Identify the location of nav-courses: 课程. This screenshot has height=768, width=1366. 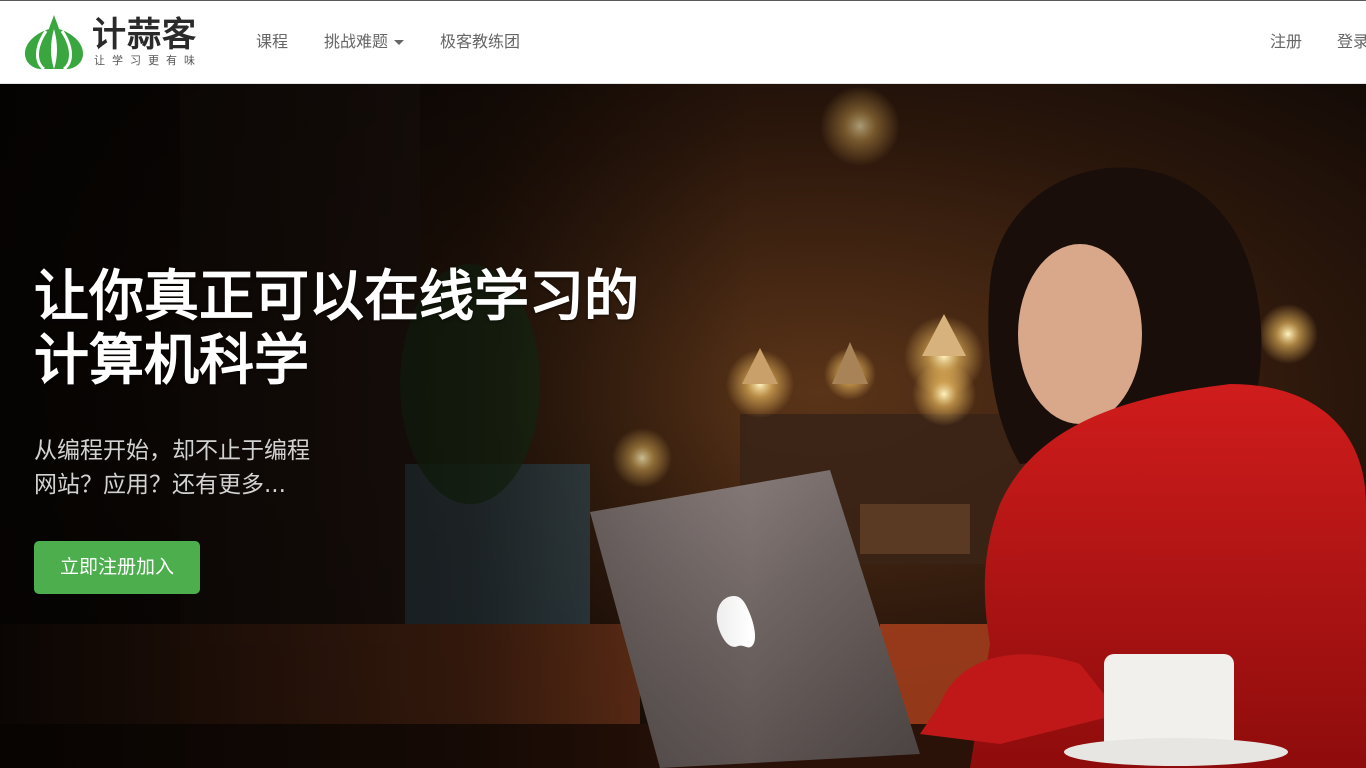
(272, 42).